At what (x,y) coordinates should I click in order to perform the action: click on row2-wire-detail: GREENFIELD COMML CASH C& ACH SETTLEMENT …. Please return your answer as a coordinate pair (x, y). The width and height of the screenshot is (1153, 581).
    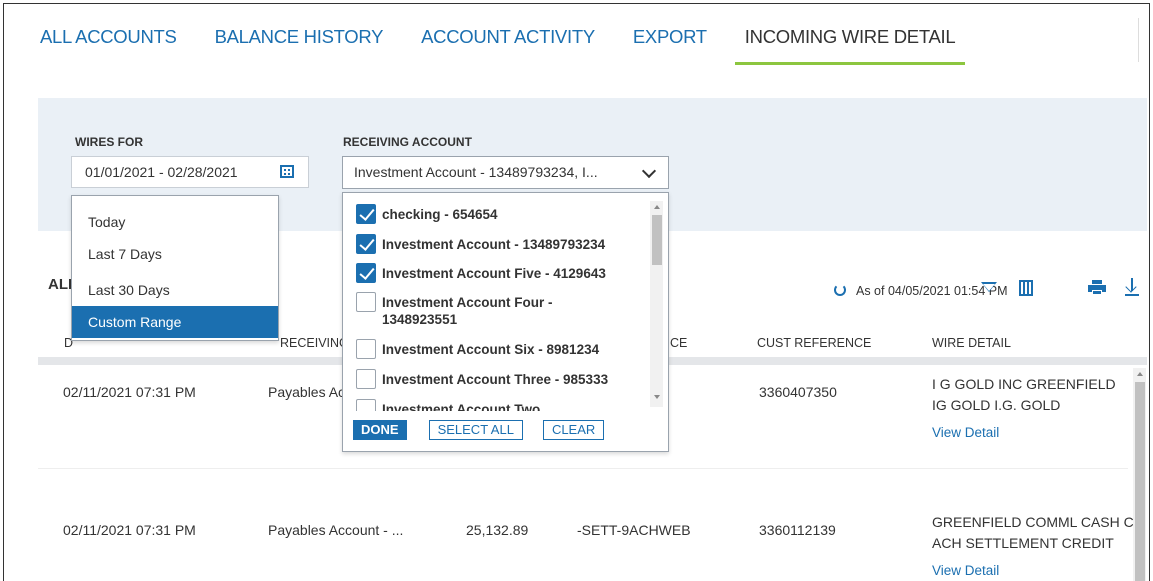
    Looking at the image, I should click on (1037, 546).